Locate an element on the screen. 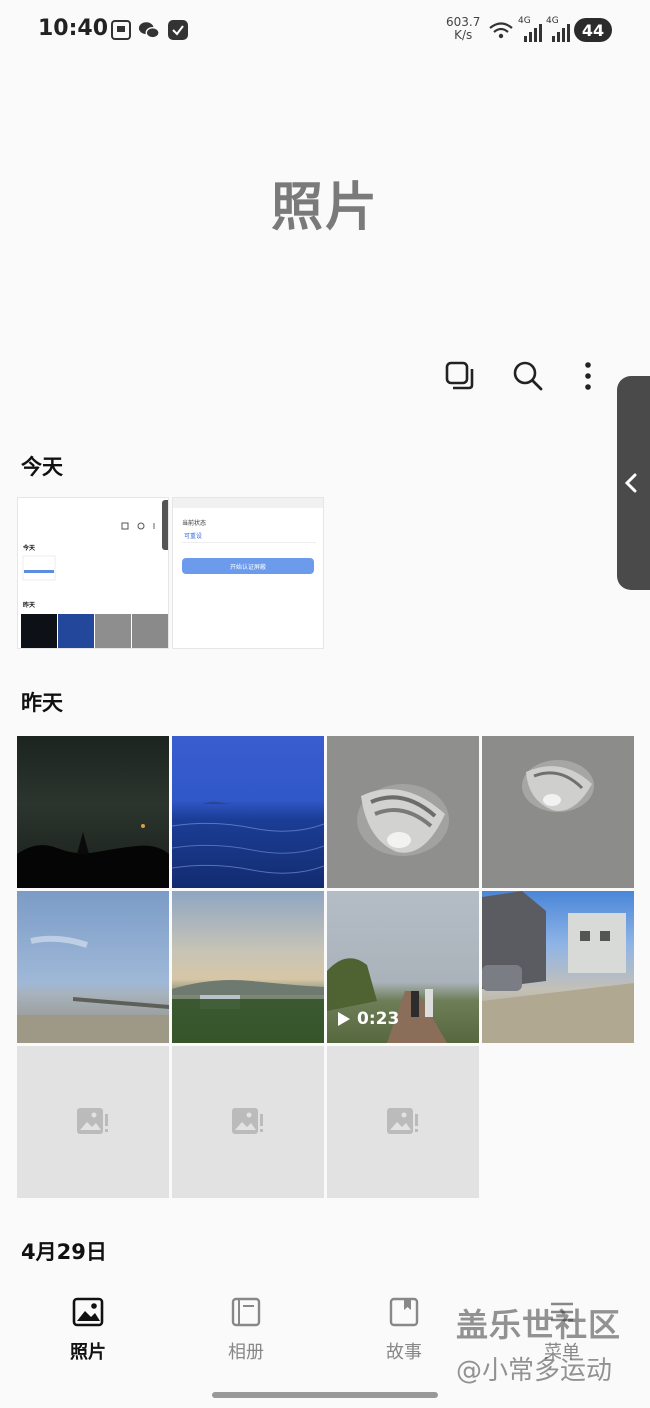  video-duration-badge: 0:23 is located at coordinates (368, 1019).